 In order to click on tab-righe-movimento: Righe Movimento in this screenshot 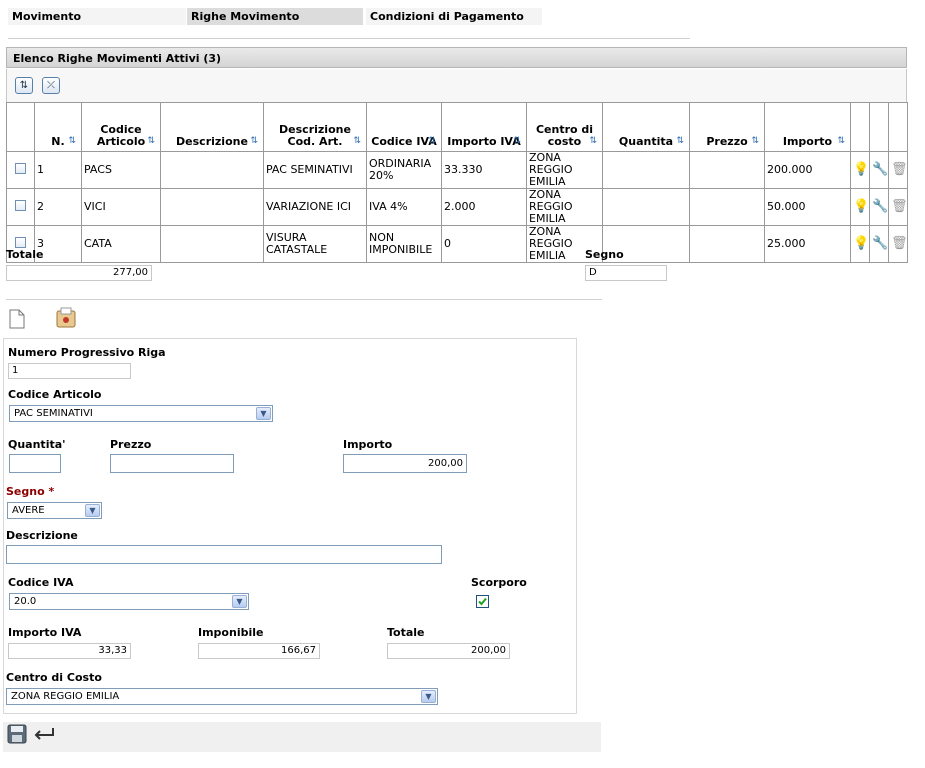, I will do `click(275, 16)`.